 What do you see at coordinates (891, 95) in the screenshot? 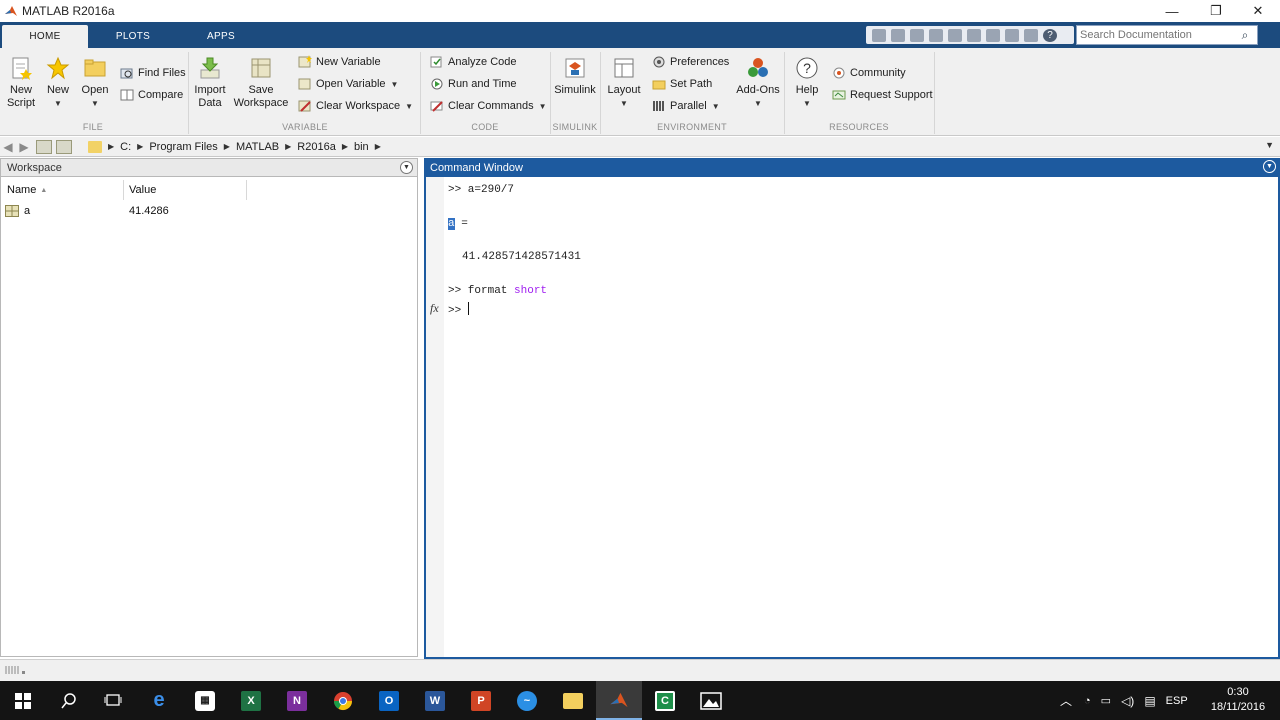
I see `request-support-label: Request Support` at bounding box center [891, 95].